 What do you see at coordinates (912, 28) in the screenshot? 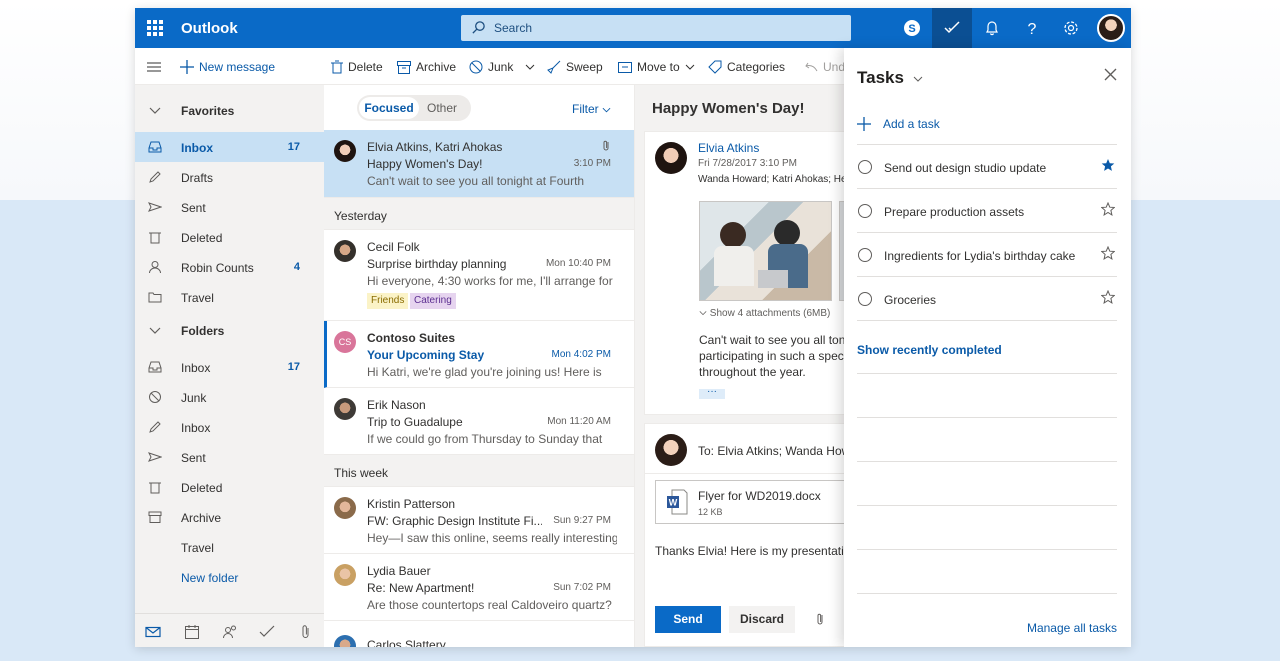
I see `skype-icon: S` at bounding box center [912, 28].